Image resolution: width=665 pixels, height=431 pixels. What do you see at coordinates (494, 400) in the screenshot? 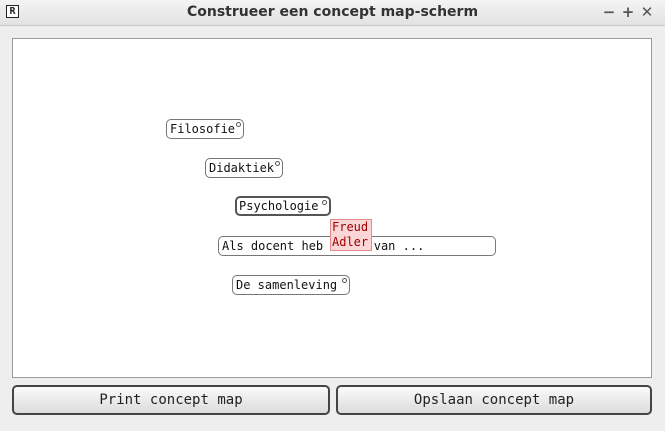
I see `save-concept-map-button: Opslaan concept map` at bounding box center [494, 400].